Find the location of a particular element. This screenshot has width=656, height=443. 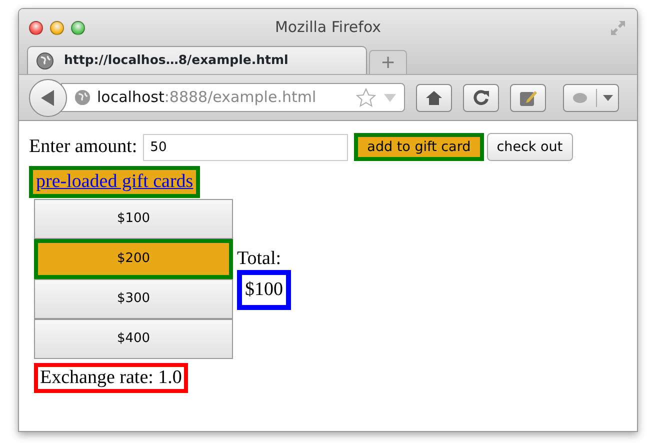

back-arrow-icon is located at coordinates (48, 97).